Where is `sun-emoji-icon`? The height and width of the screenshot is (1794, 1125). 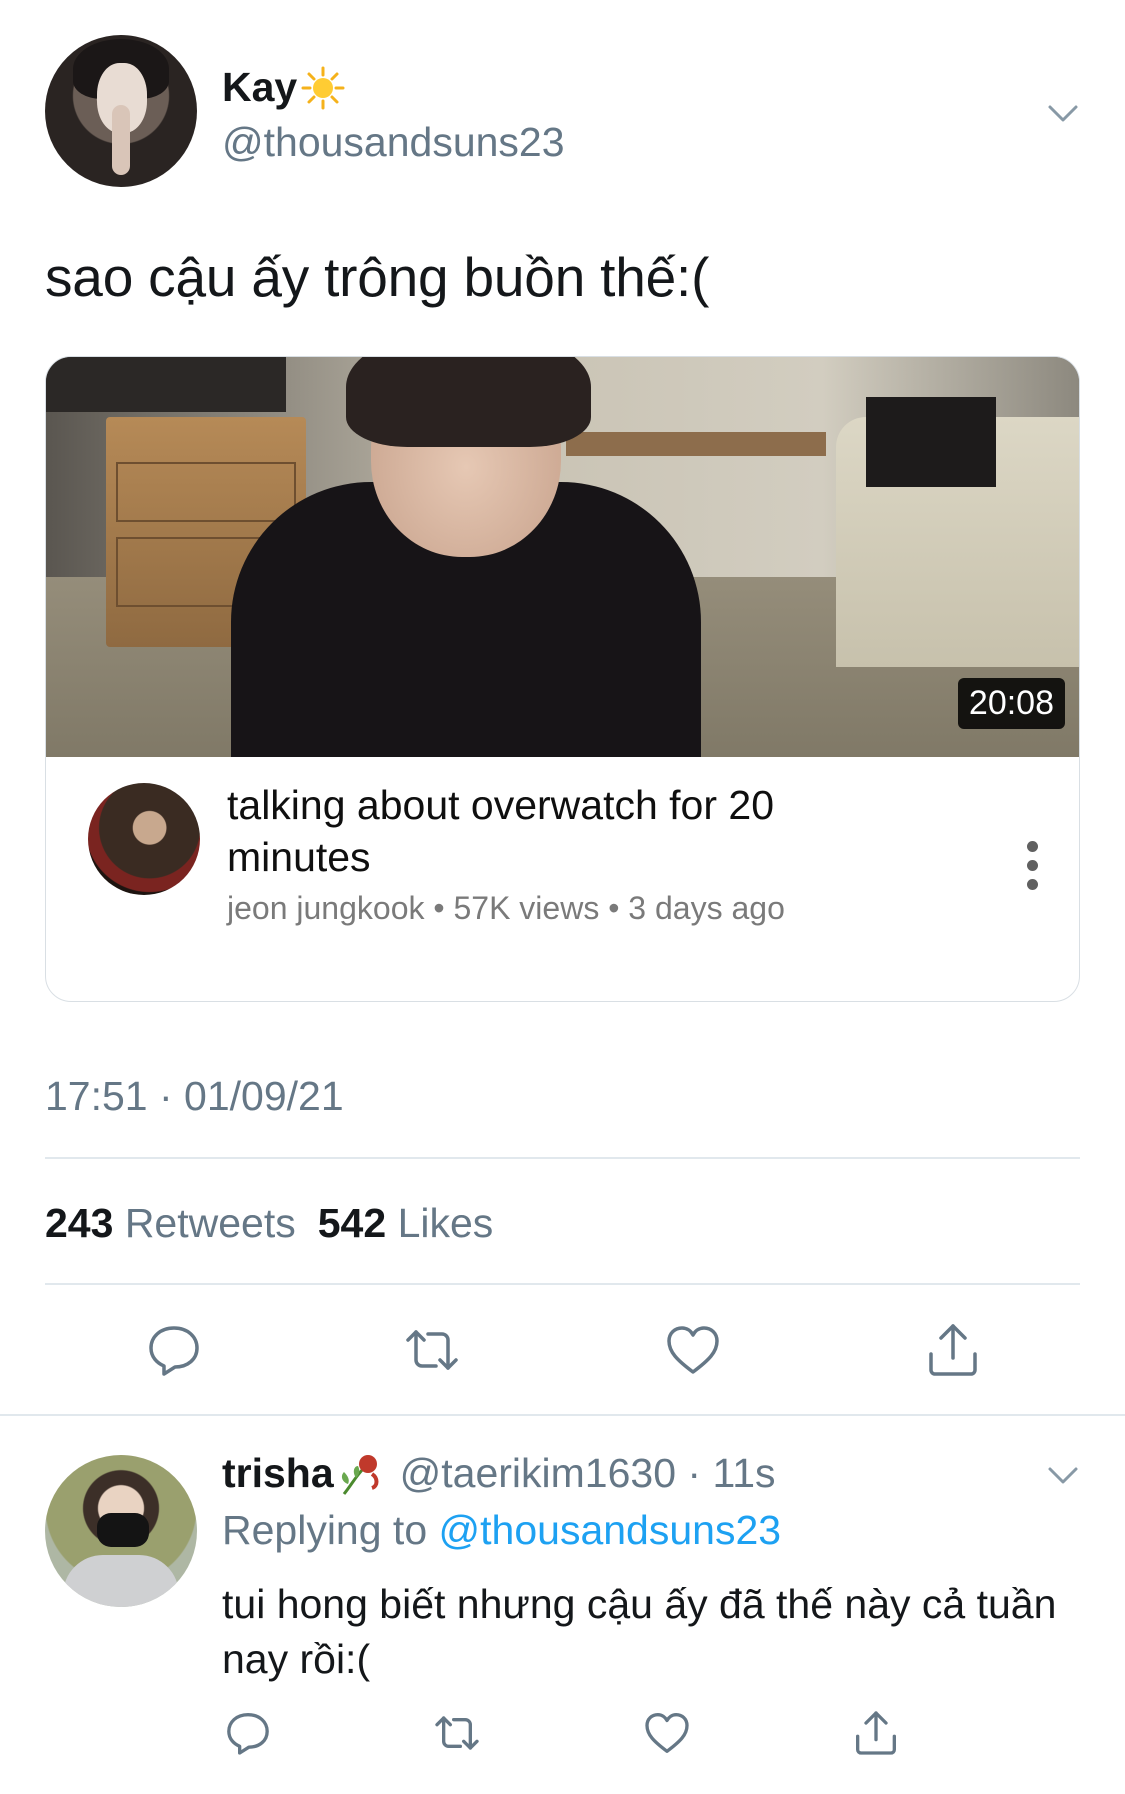 sun-emoji-icon is located at coordinates (323, 87).